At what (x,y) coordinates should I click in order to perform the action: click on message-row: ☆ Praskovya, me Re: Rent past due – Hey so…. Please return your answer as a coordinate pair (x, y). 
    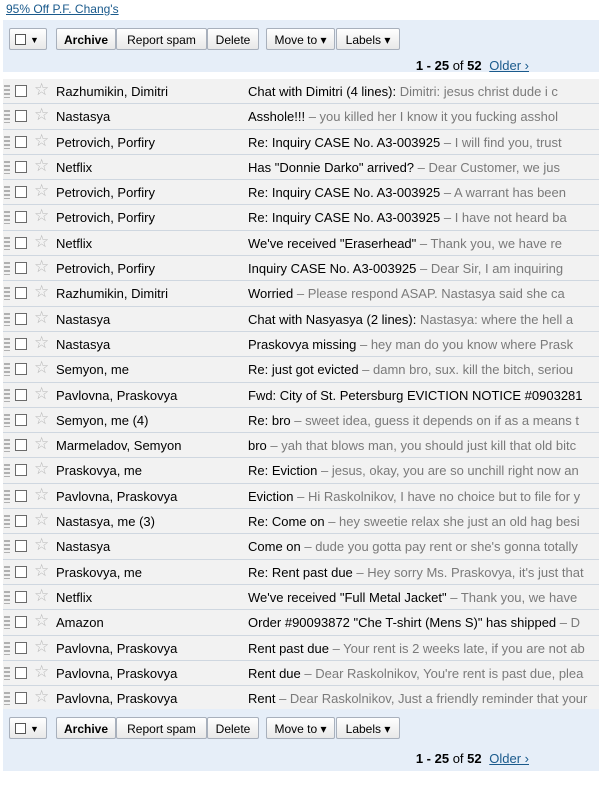
    Looking at the image, I should click on (301, 572).